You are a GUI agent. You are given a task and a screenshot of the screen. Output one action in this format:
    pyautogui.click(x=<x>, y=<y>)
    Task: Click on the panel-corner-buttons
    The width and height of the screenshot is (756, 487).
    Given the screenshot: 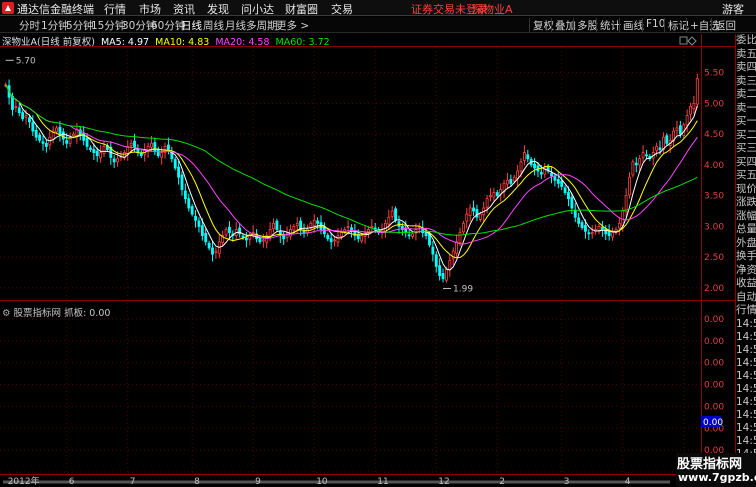 What is the action you would take?
    pyautogui.click(x=688, y=41)
    